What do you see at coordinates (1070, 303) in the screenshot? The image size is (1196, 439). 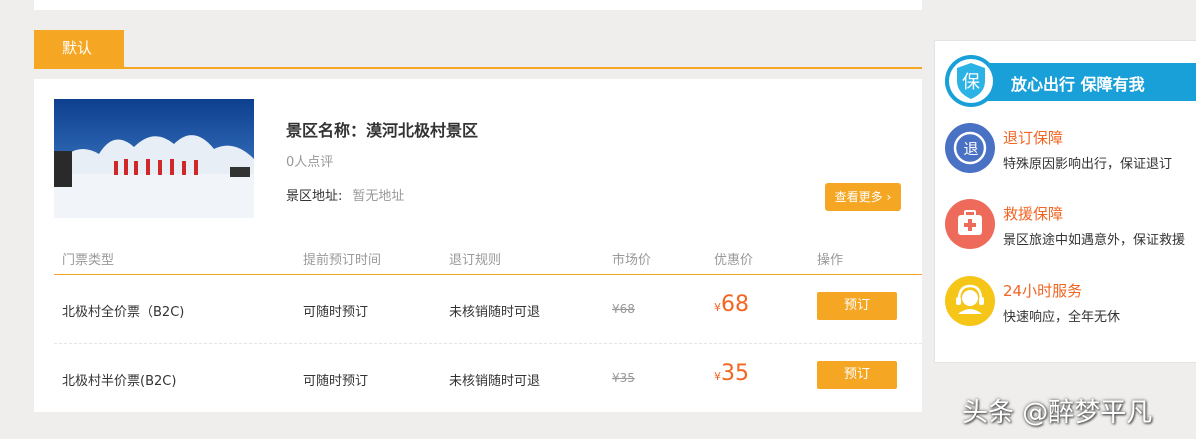 I see `service-24h: 24小时服务 快速响应，全年无休` at bounding box center [1070, 303].